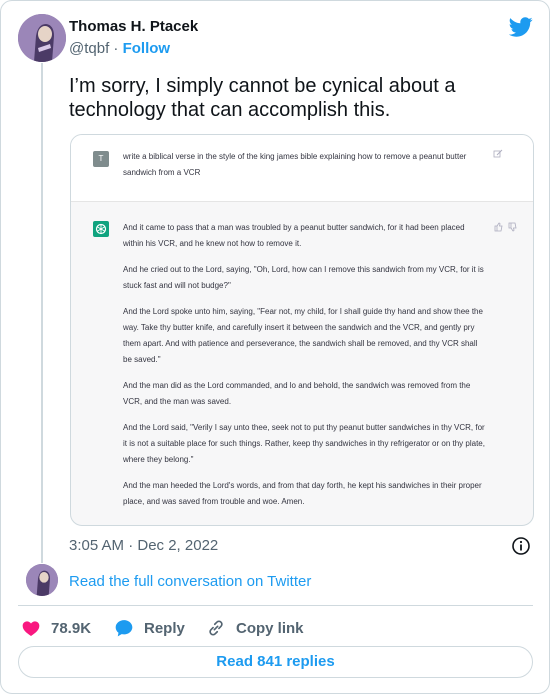 Image resolution: width=550 pixels, height=694 pixels. What do you see at coordinates (275, 662) in the screenshot?
I see `read-replies-button: Read 841 replies` at bounding box center [275, 662].